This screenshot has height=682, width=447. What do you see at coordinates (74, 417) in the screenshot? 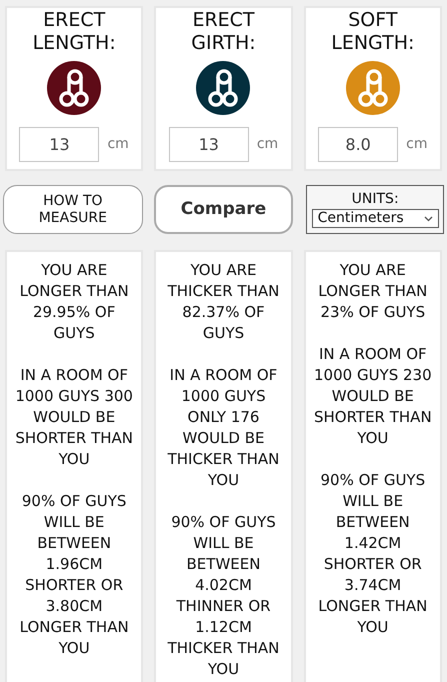
I see `result-text: IN A ROOM OF 1000 GUYS 300 WOULD BE SHORTER THAN YOU` at bounding box center [74, 417].